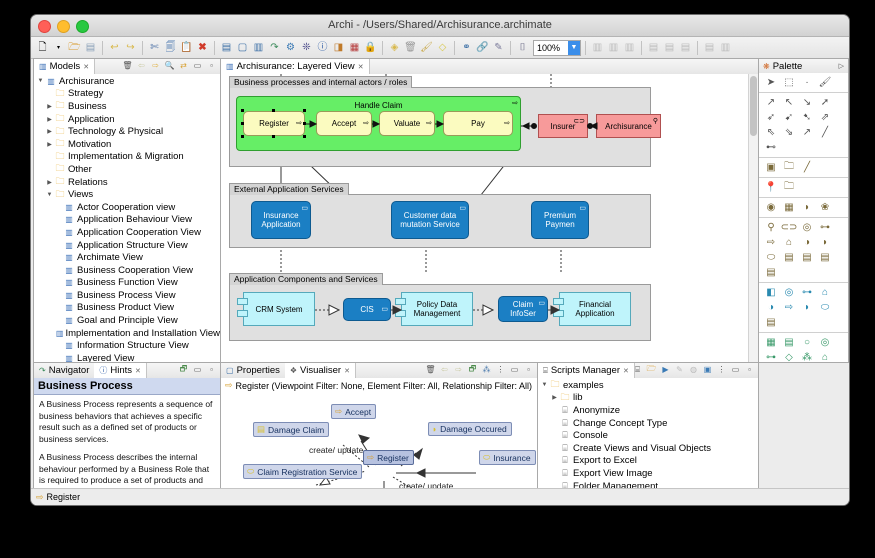 Image resolution: width=875 pixels, height=558 pixels. What do you see at coordinates (789, 342) in the screenshot?
I see `device-icon: ▤` at bounding box center [789, 342].